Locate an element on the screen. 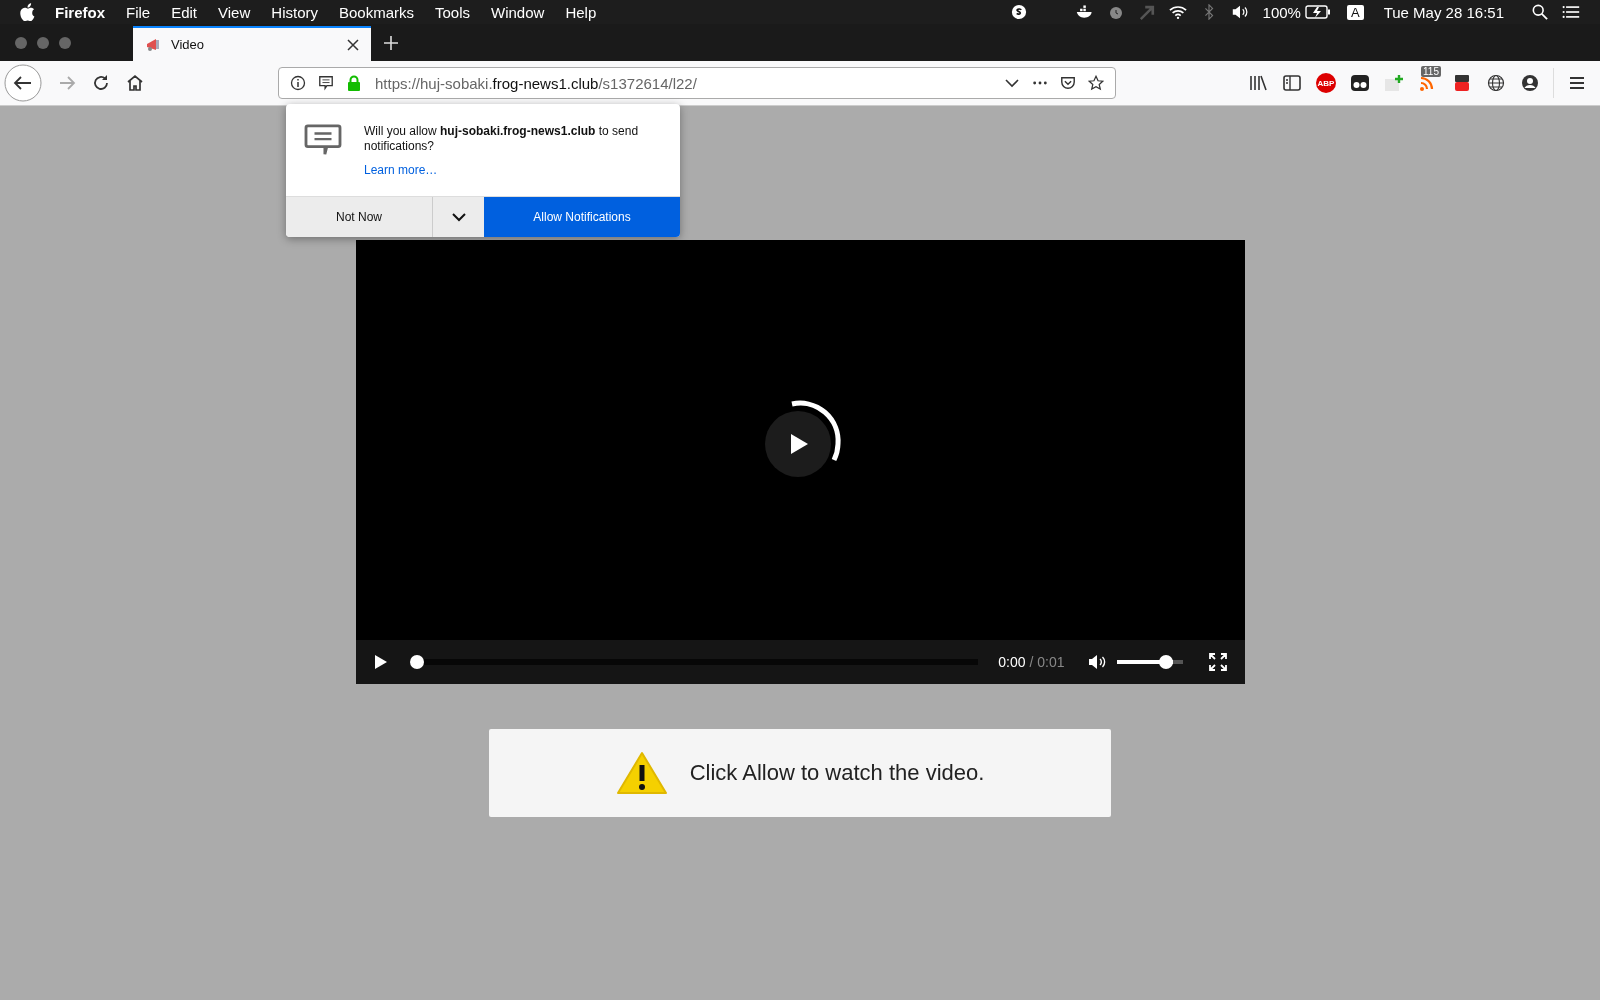  menu-item: View is located at coordinates (234, 12).